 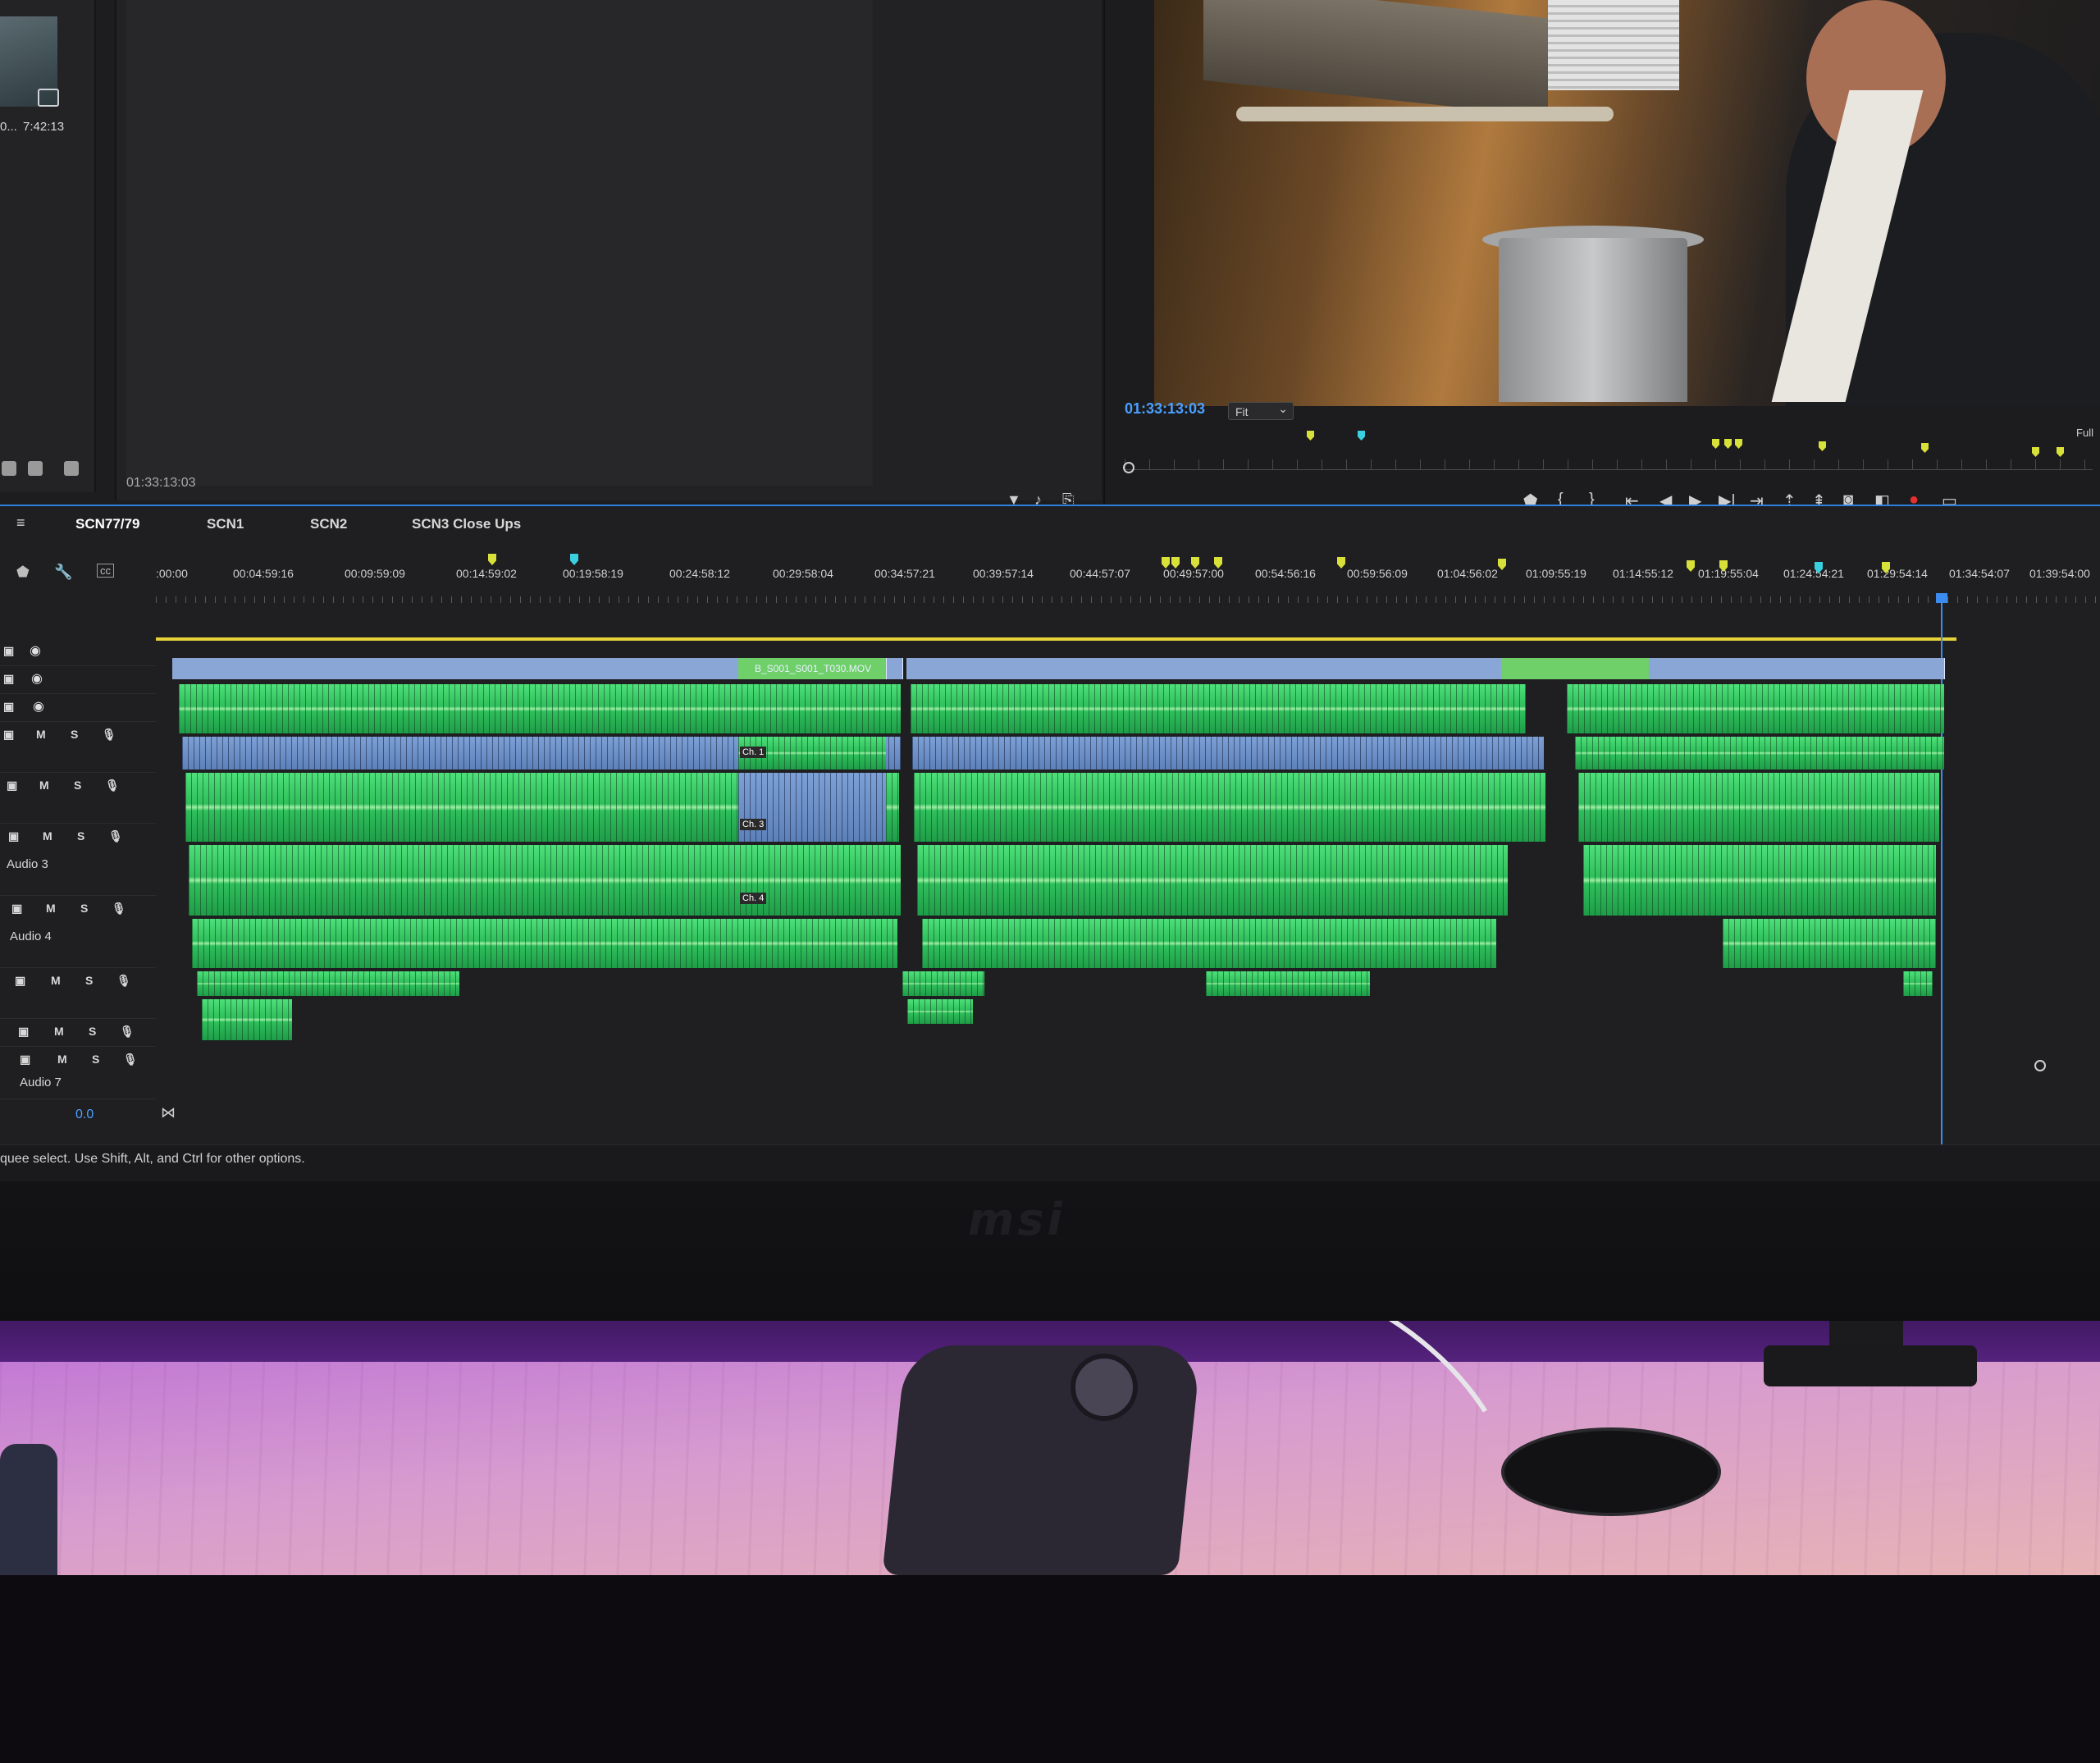 I want to click on zoom-fit-dropdown: Fit, so click(x=1261, y=410).